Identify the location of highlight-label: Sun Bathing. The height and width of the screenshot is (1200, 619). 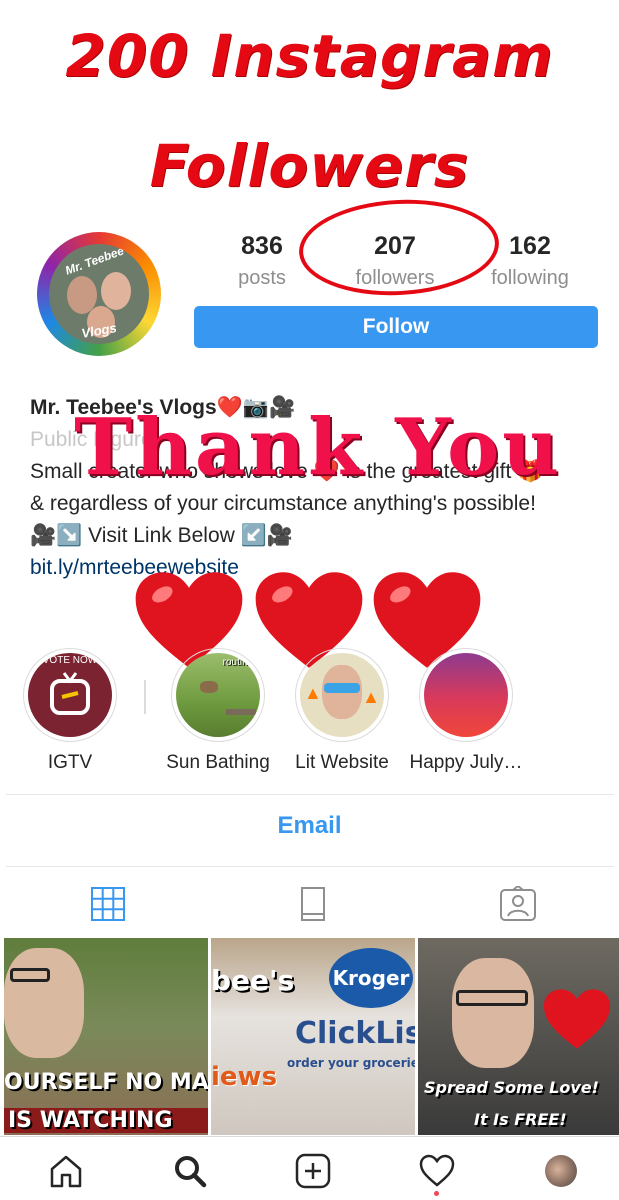
(218, 762).